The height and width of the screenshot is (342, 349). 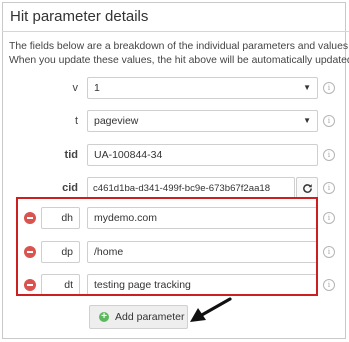 I want to click on refresh-icon, so click(x=307, y=188).